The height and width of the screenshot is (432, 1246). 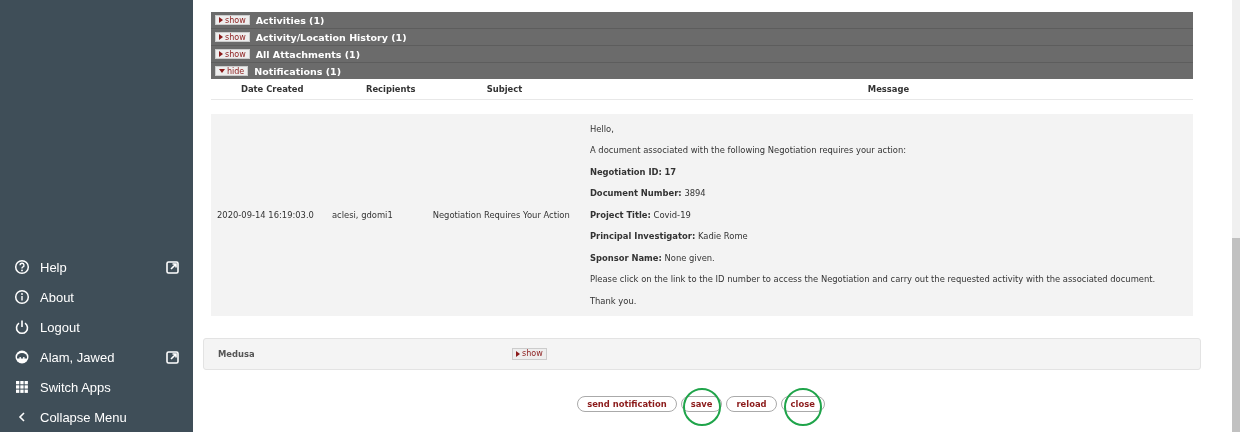 What do you see at coordinates (268, 89) in the screenshot?
I see `column-header: Date Created` at bounding box center [268, 89].